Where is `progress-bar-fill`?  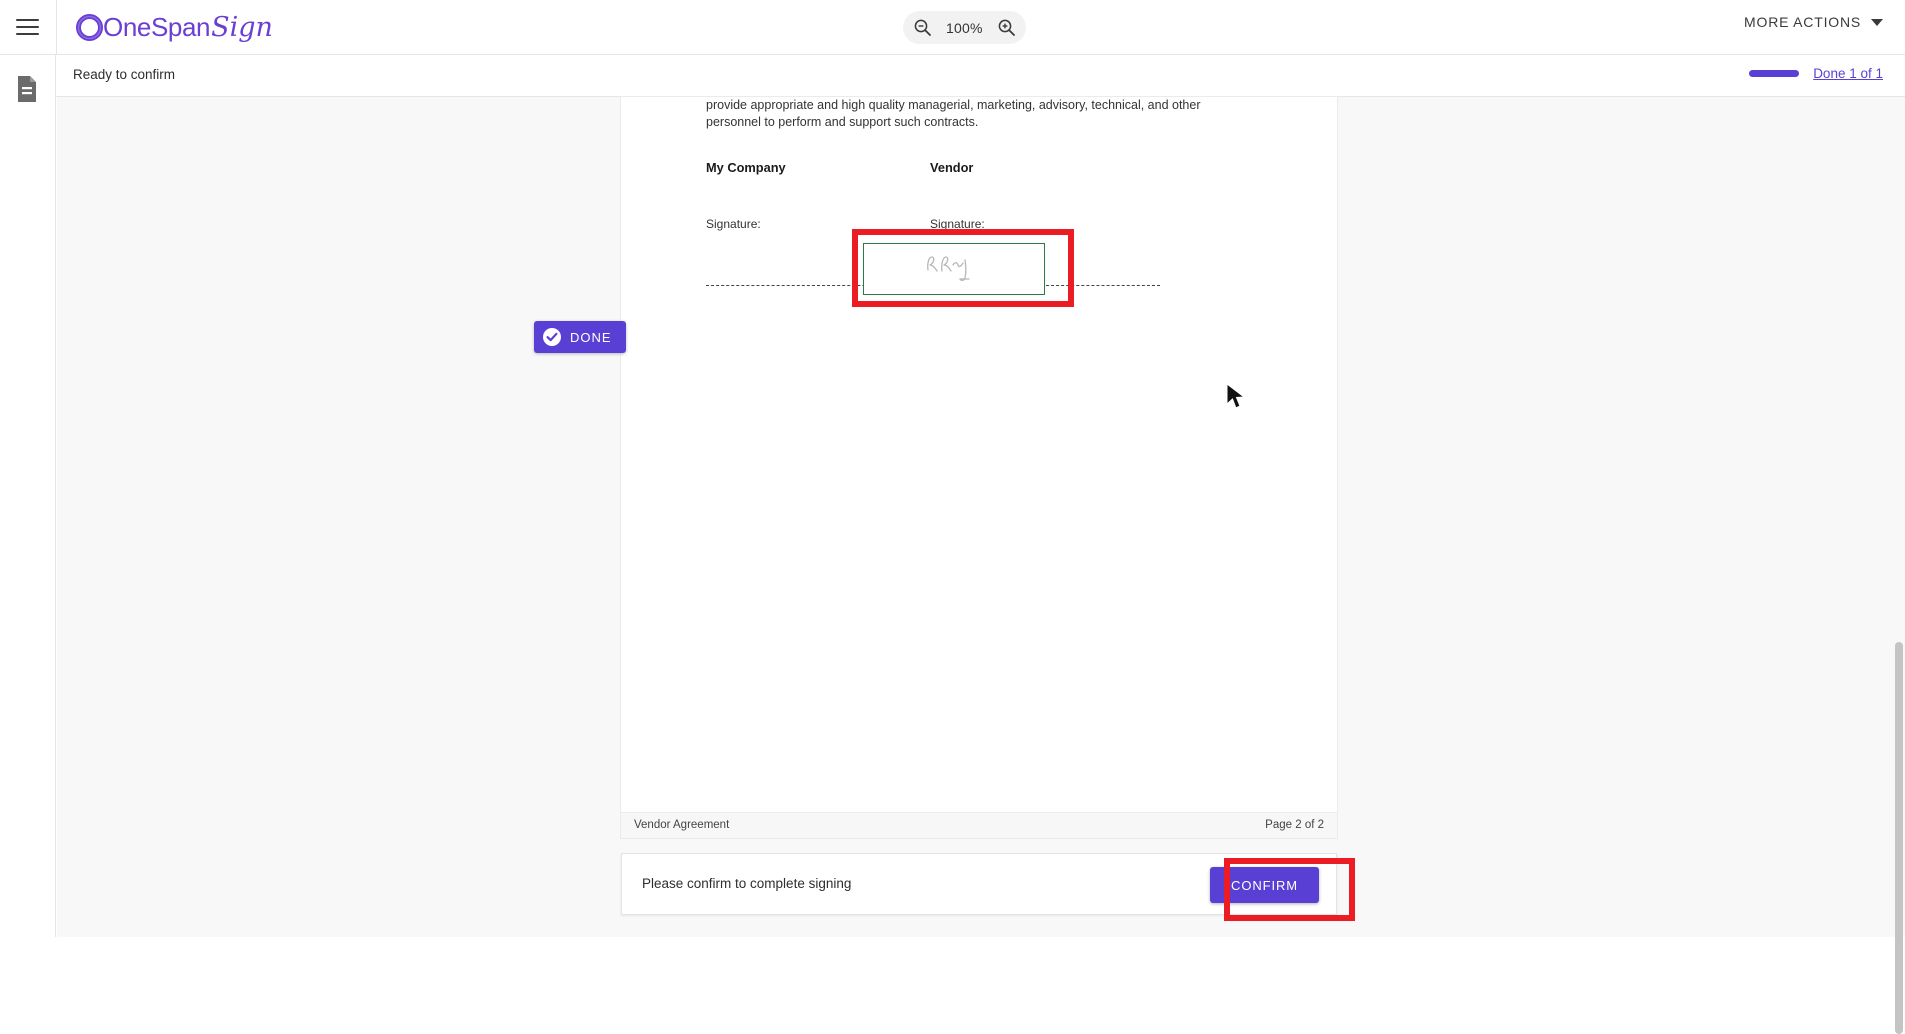 progress-bar-fill is located at coordinates (1774, 73).